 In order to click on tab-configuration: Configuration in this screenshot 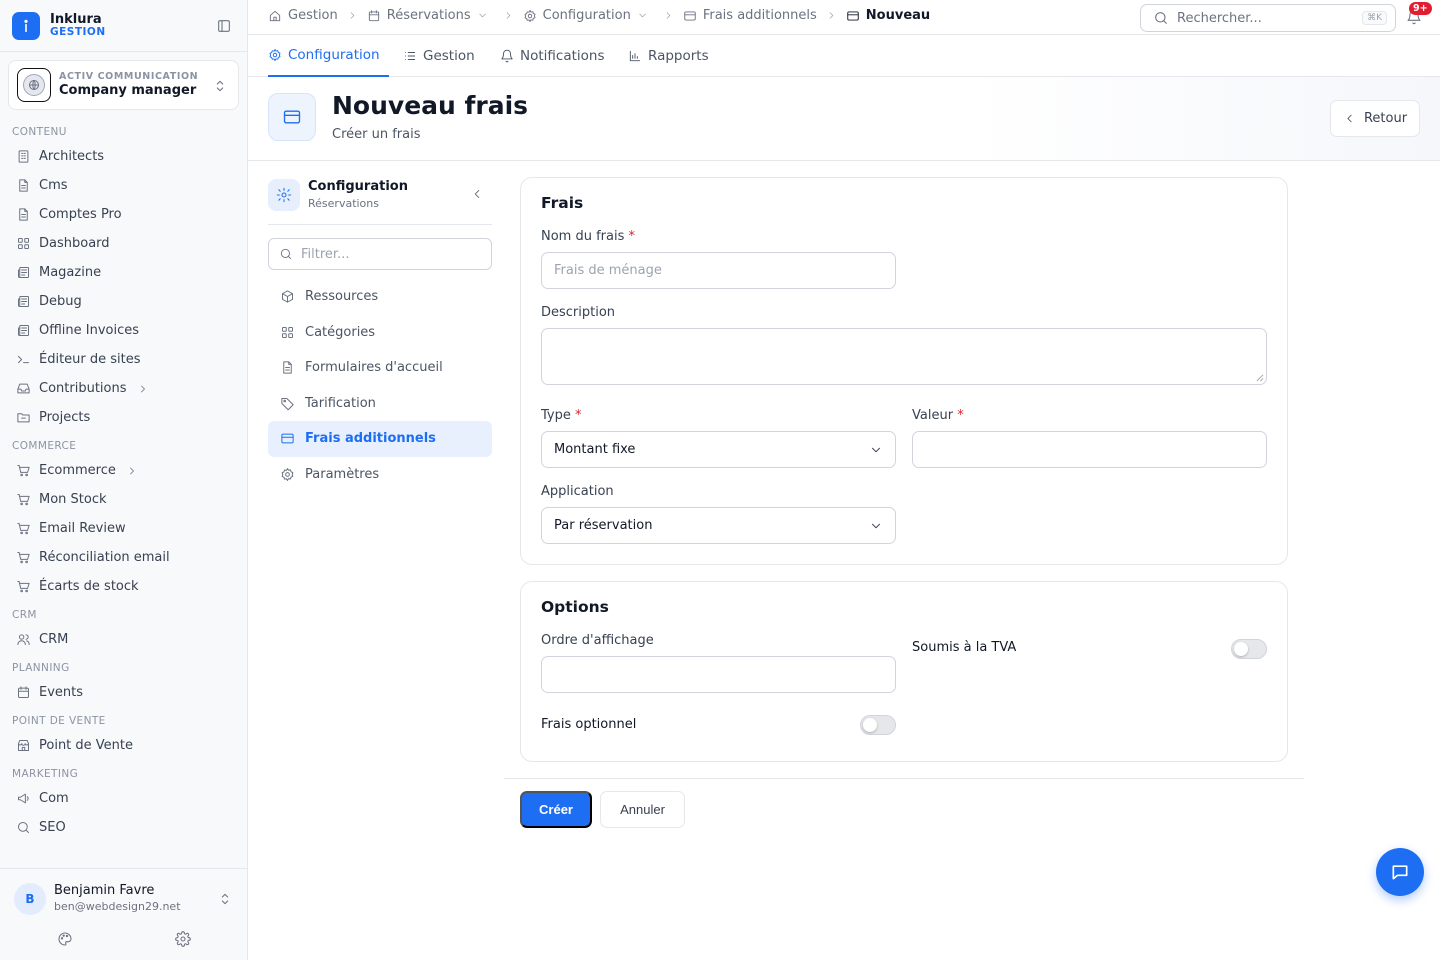, I will do `click(328, 56)`.